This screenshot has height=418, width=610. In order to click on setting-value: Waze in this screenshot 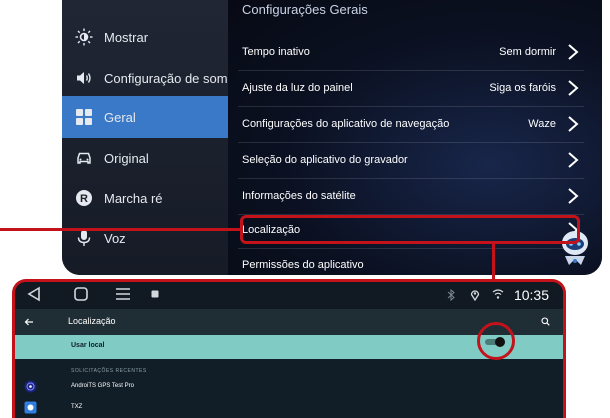, I will do `click(542, 124)`.